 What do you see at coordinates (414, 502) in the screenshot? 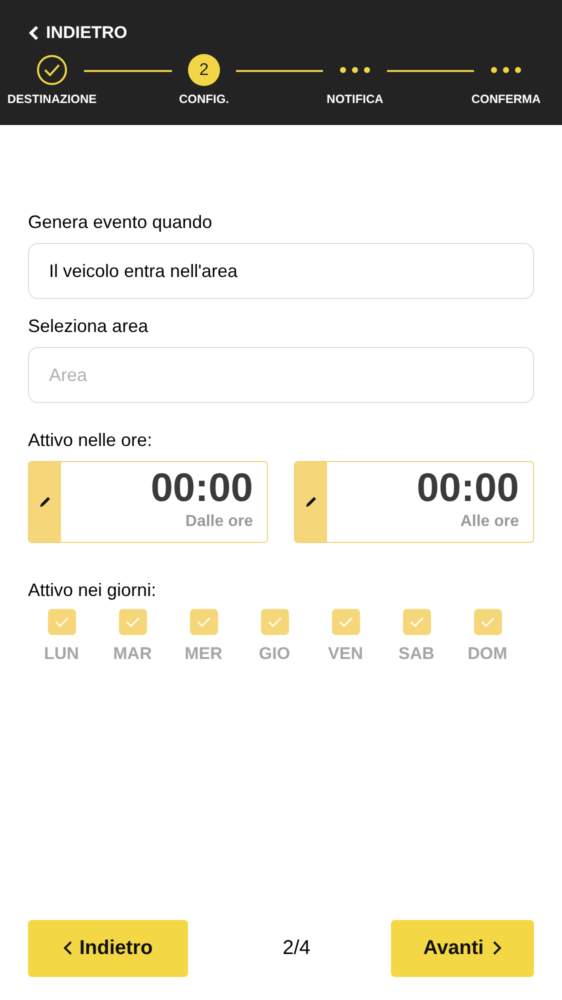
I see `time-picker: 00:00 Alle ore` at bounding box center [414, 502].